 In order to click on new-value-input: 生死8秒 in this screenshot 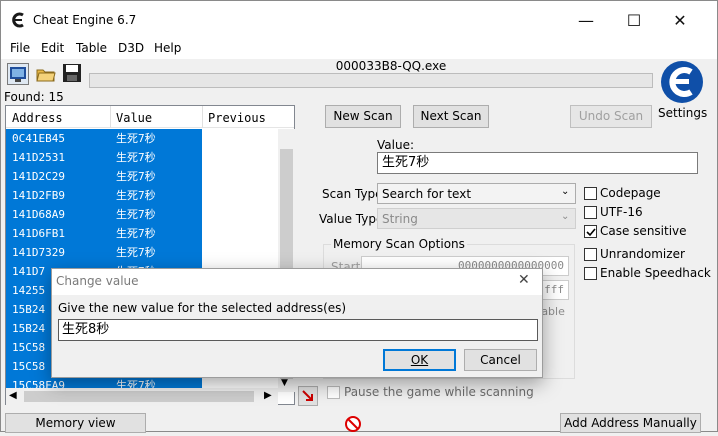, I will do `click(298, 330)`.